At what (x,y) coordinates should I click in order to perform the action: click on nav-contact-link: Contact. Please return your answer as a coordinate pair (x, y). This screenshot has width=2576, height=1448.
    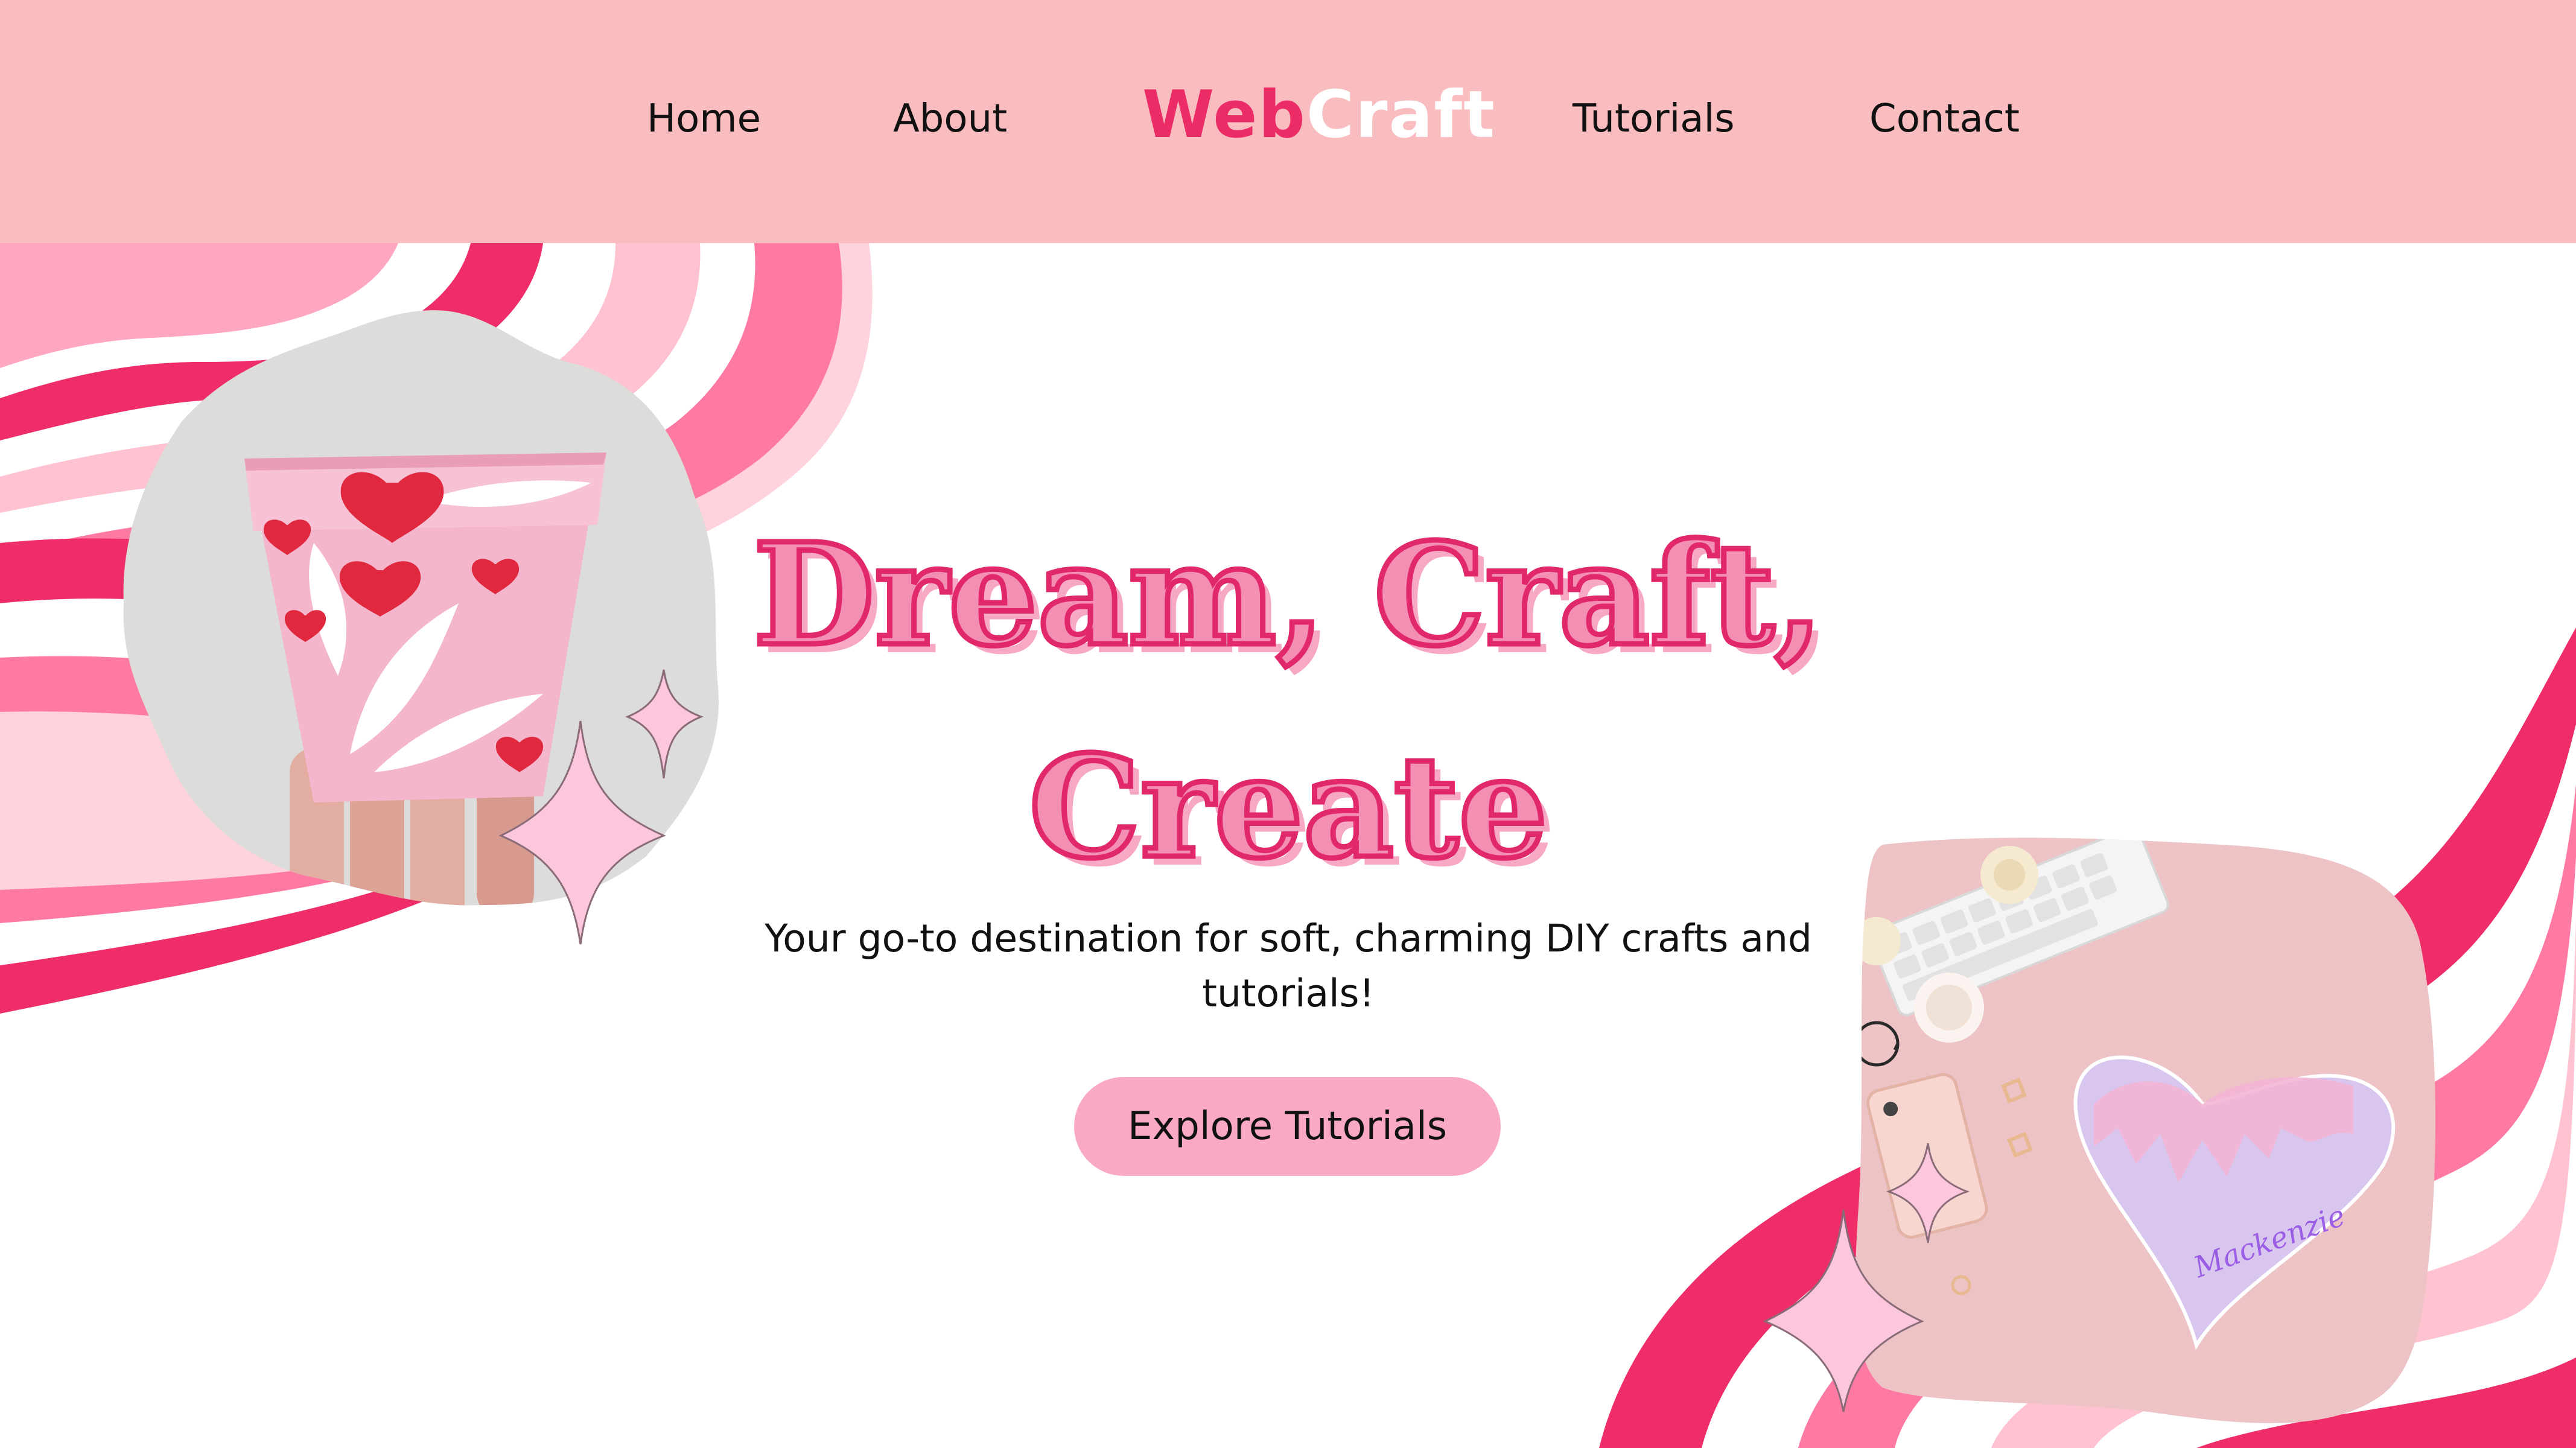
    Looking at the image, I should click on (1944, 119).